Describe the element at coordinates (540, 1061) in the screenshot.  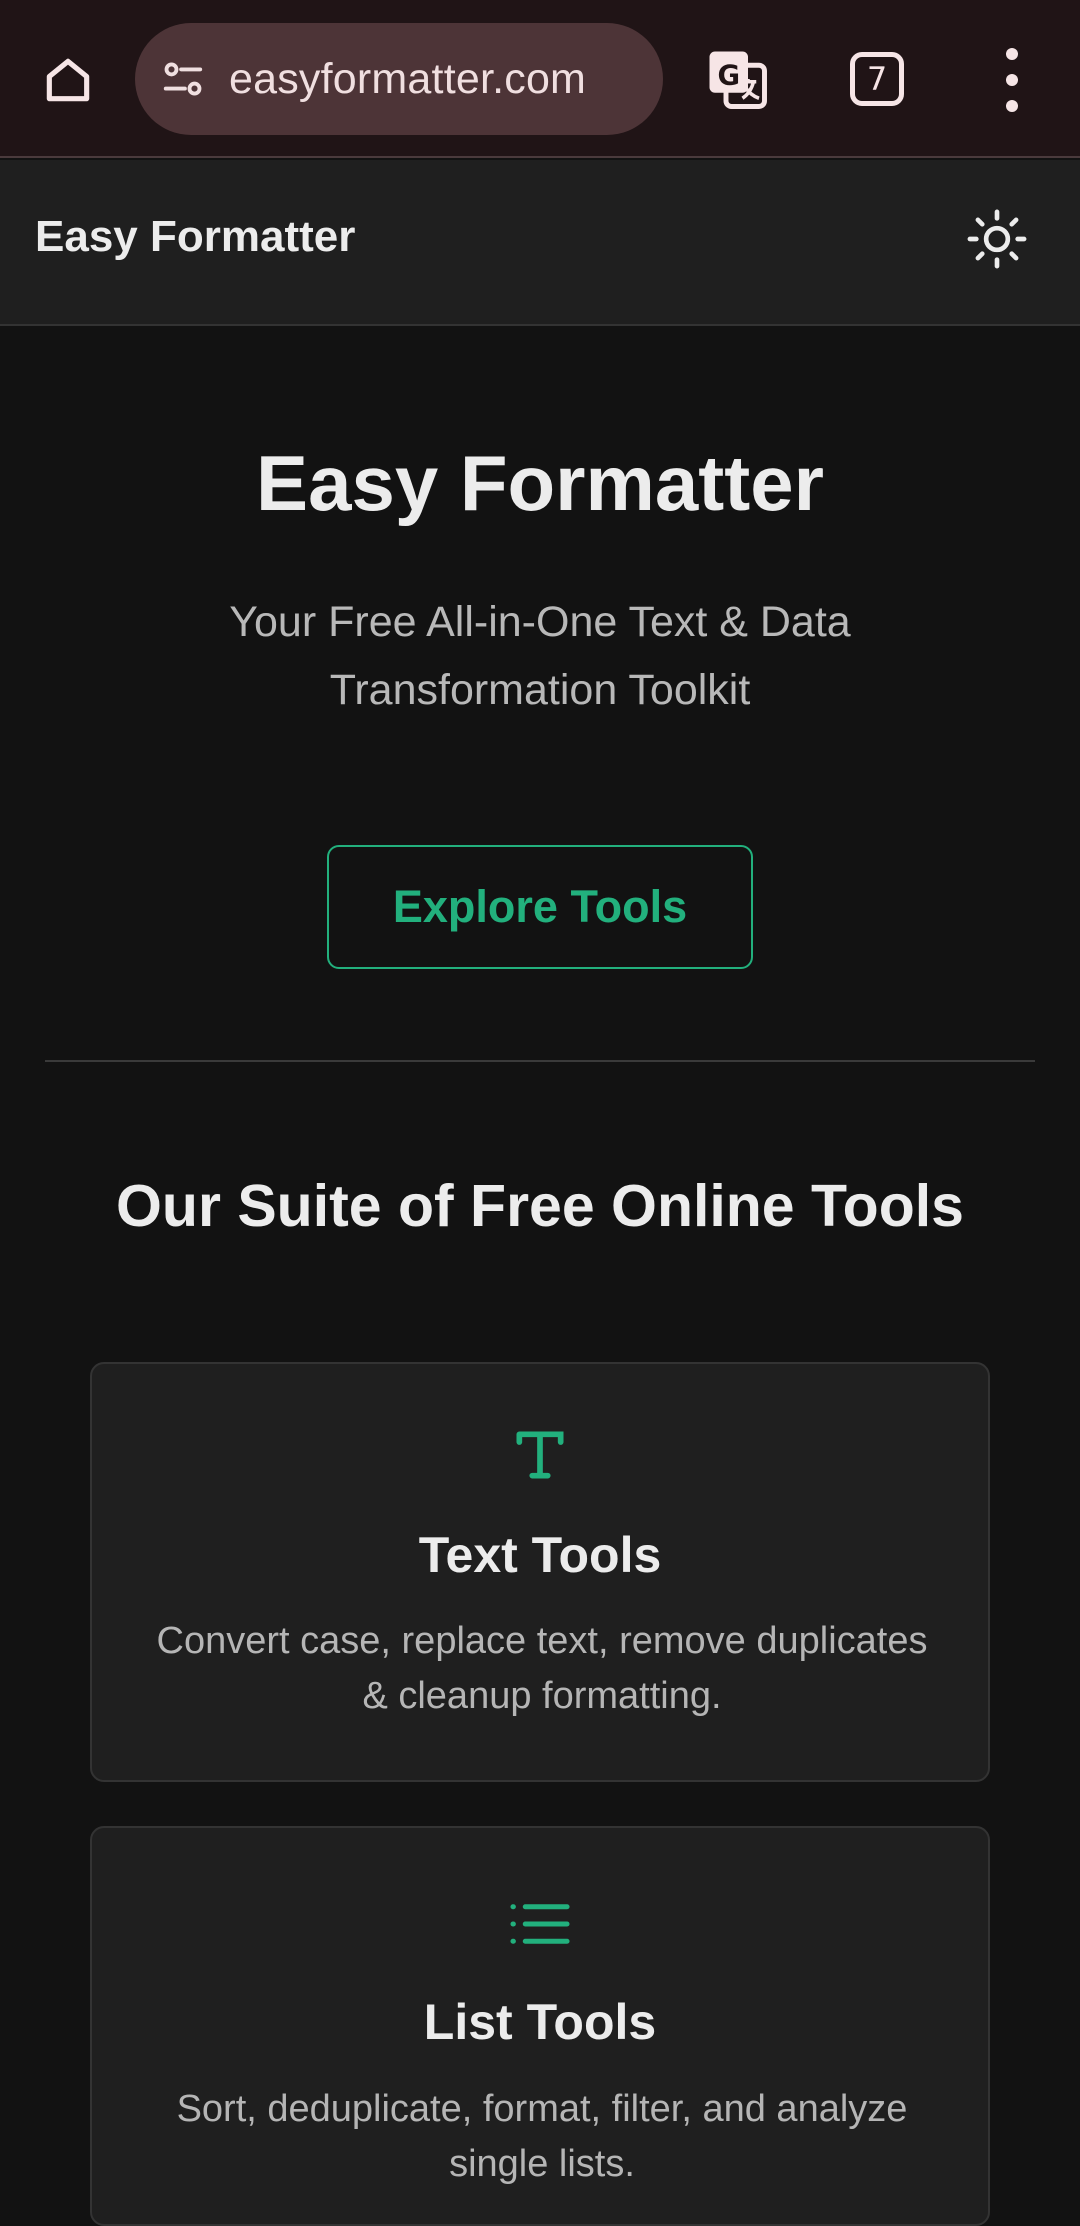
I see `section-divider` at that location.